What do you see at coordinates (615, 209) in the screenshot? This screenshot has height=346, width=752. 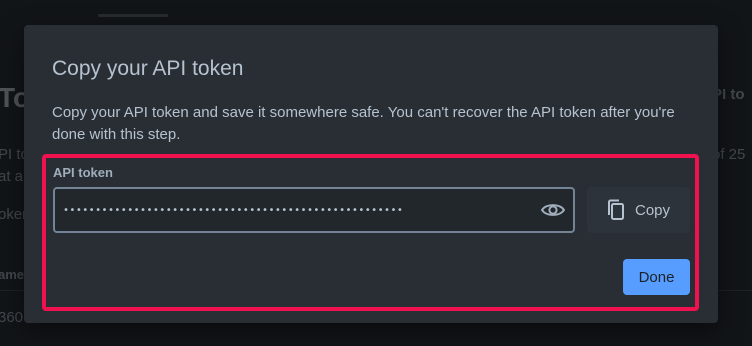 I see `copy-icon` at bounding box center [615, 209].